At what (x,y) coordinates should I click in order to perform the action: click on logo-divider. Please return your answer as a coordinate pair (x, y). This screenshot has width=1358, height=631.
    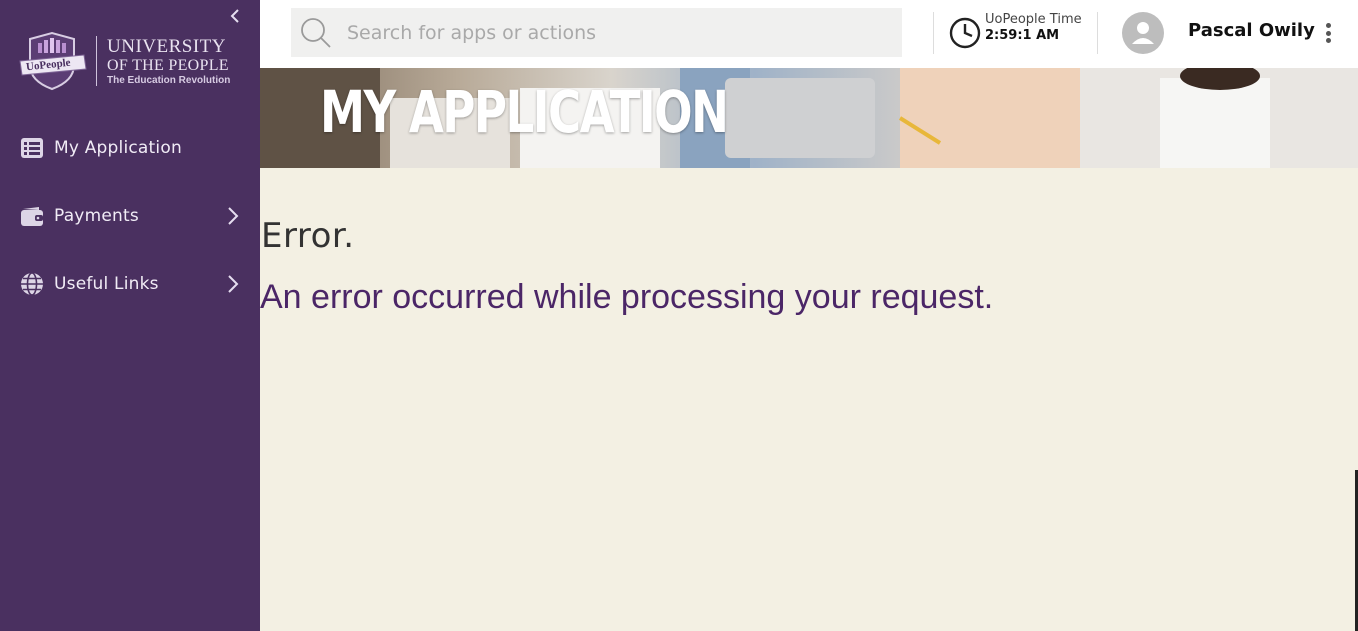
    Looking at the image, I should click on (96, 61).